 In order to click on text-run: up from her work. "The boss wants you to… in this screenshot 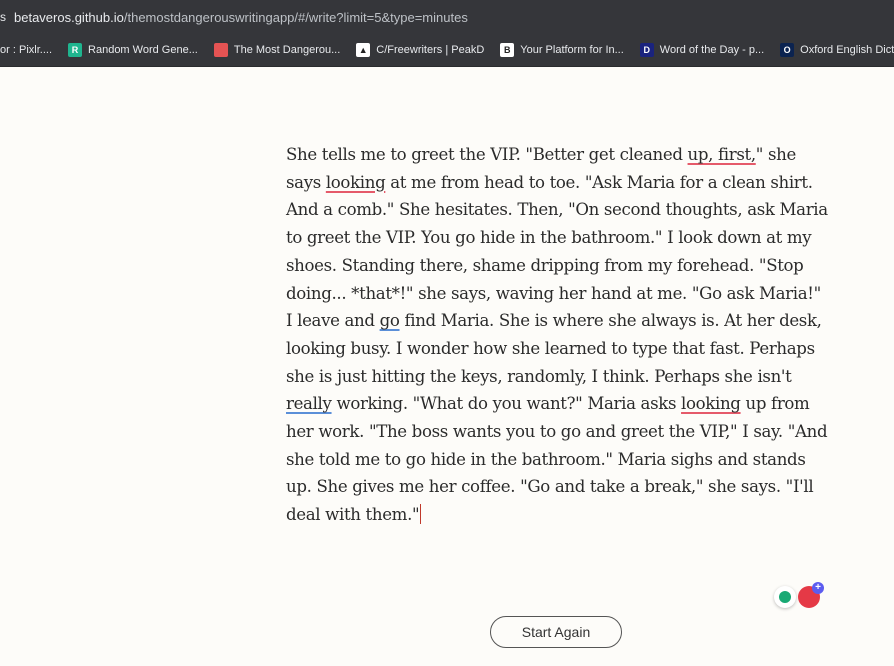, I will do `click(557, 459)`.